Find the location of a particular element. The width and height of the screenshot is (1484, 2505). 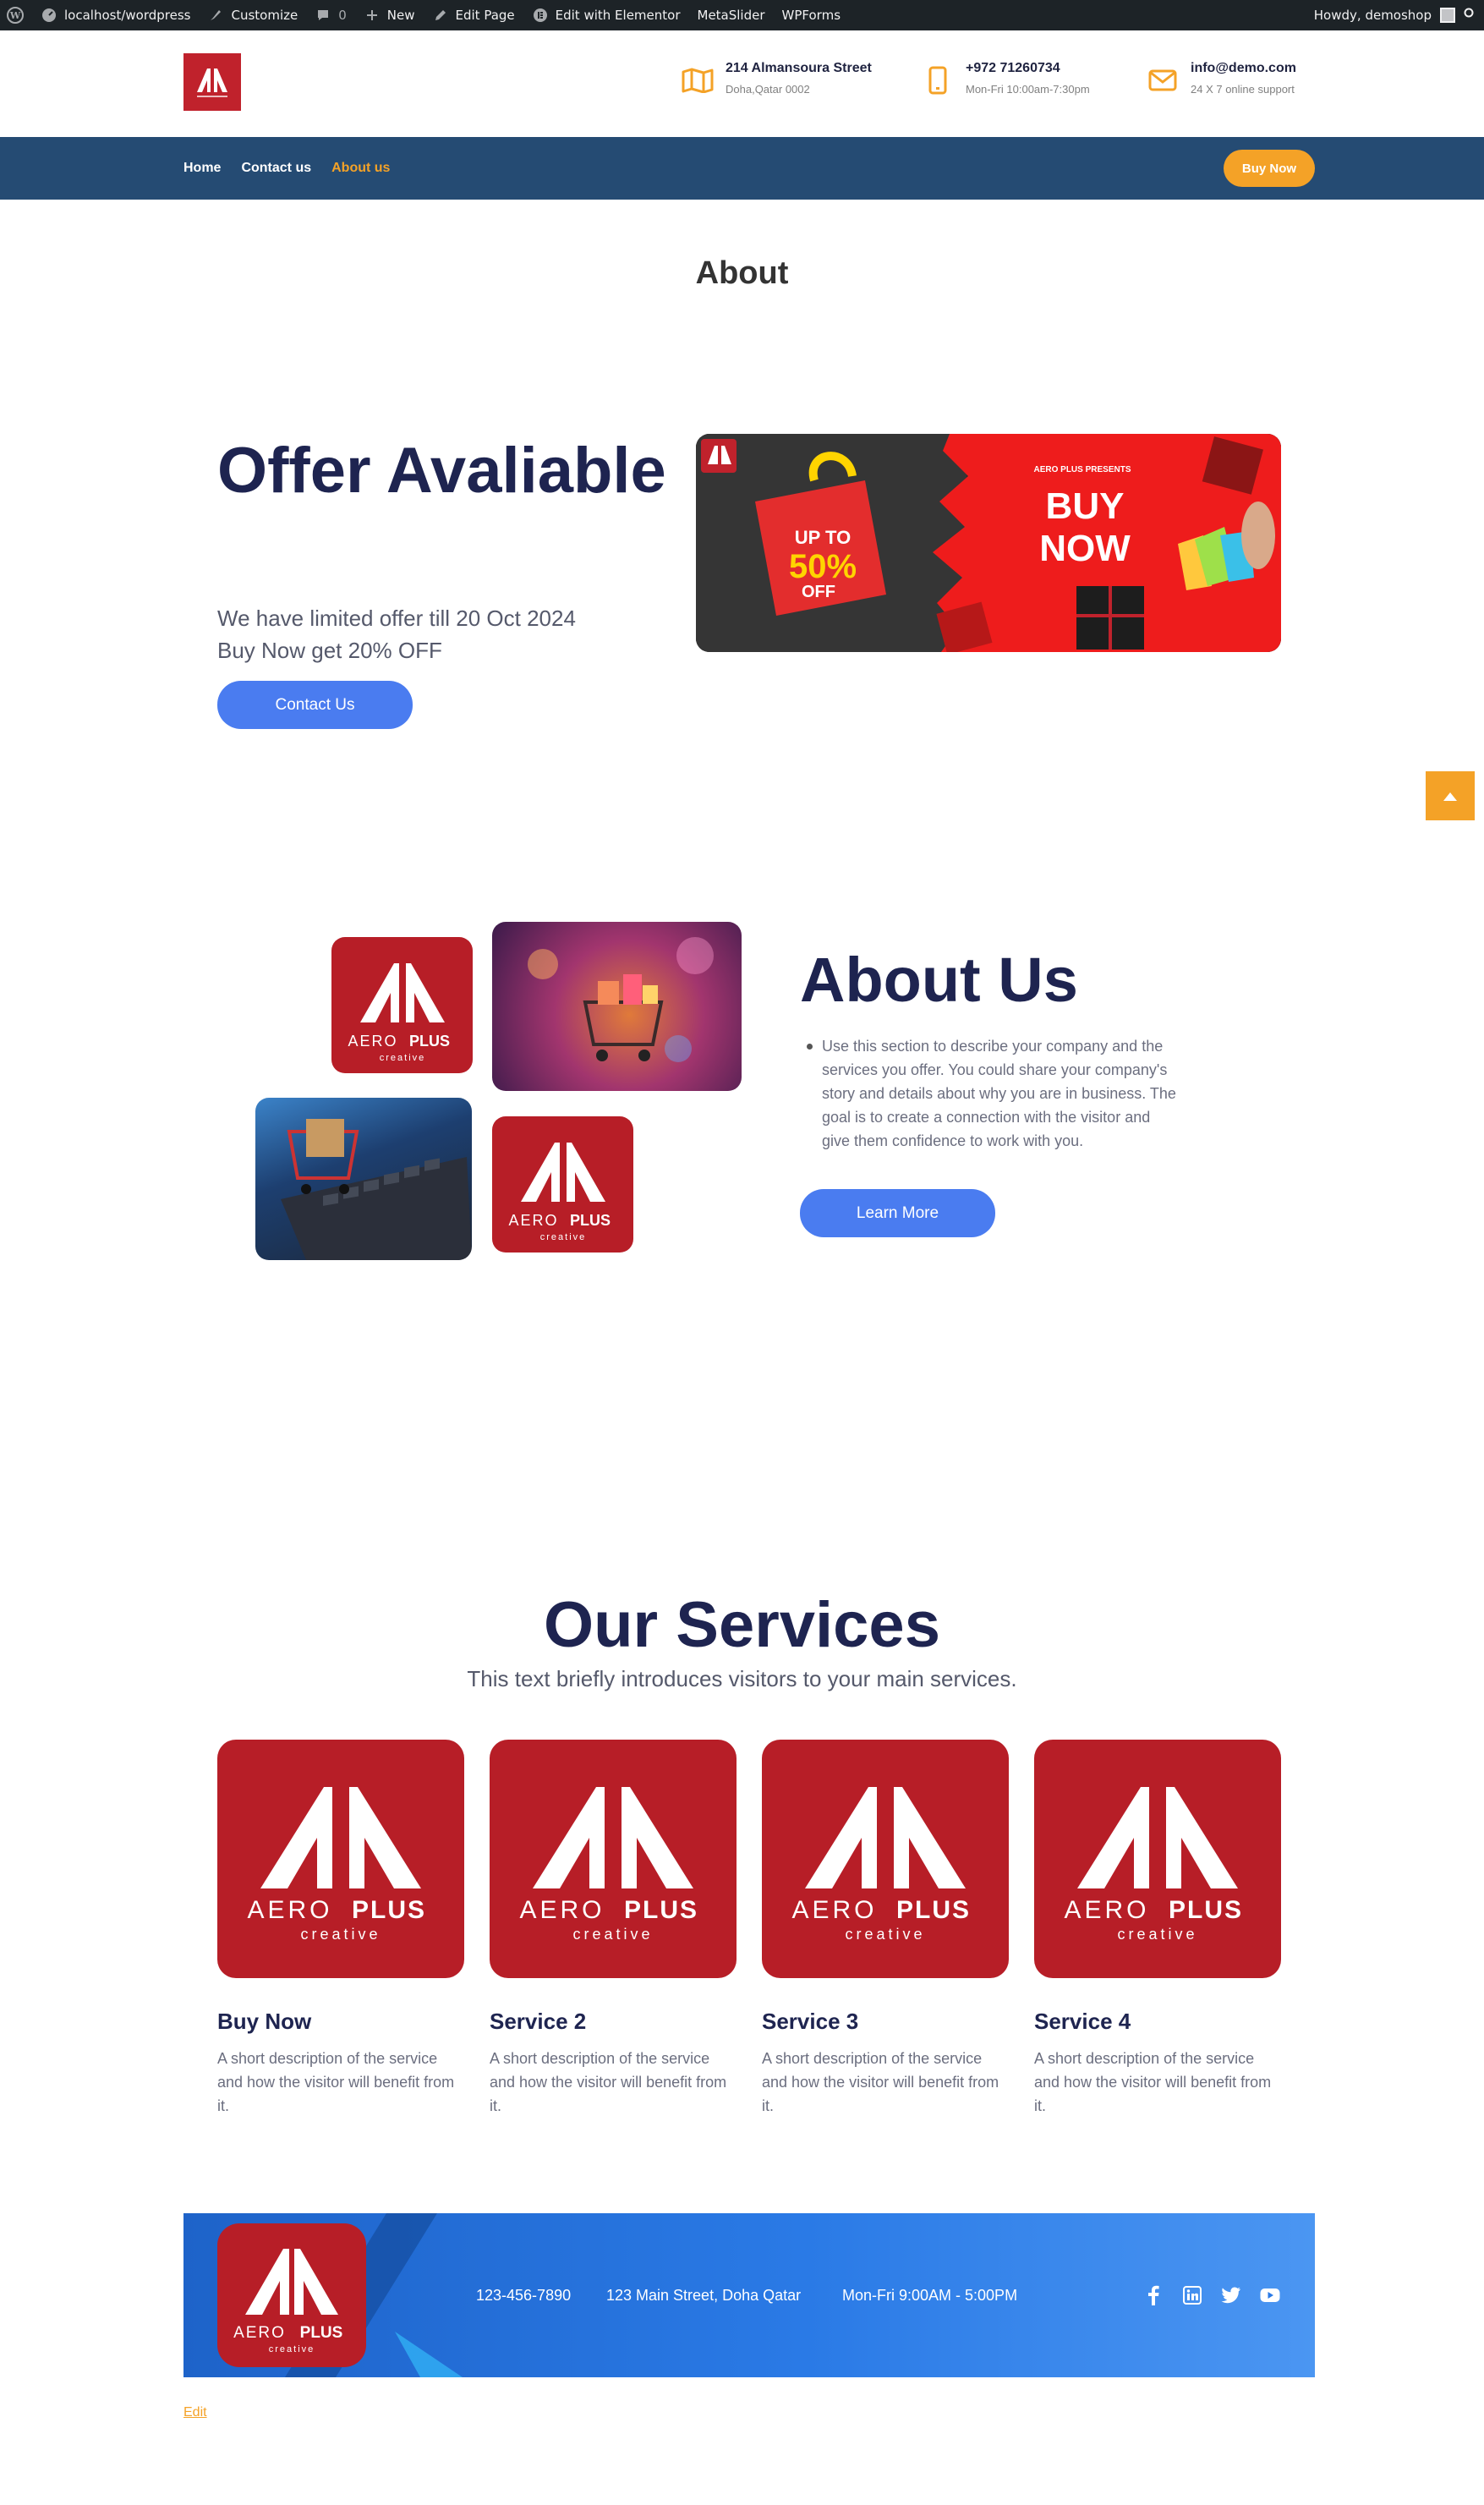

wordpress-icon: W is located at coordinates (15, 15).